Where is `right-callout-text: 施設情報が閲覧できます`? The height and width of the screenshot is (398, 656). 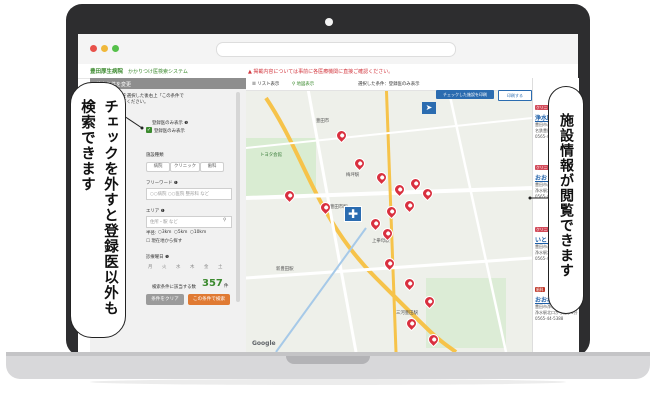
right-callout-text: 施設情報が閲覧できます is located at coordinates (566, 195).